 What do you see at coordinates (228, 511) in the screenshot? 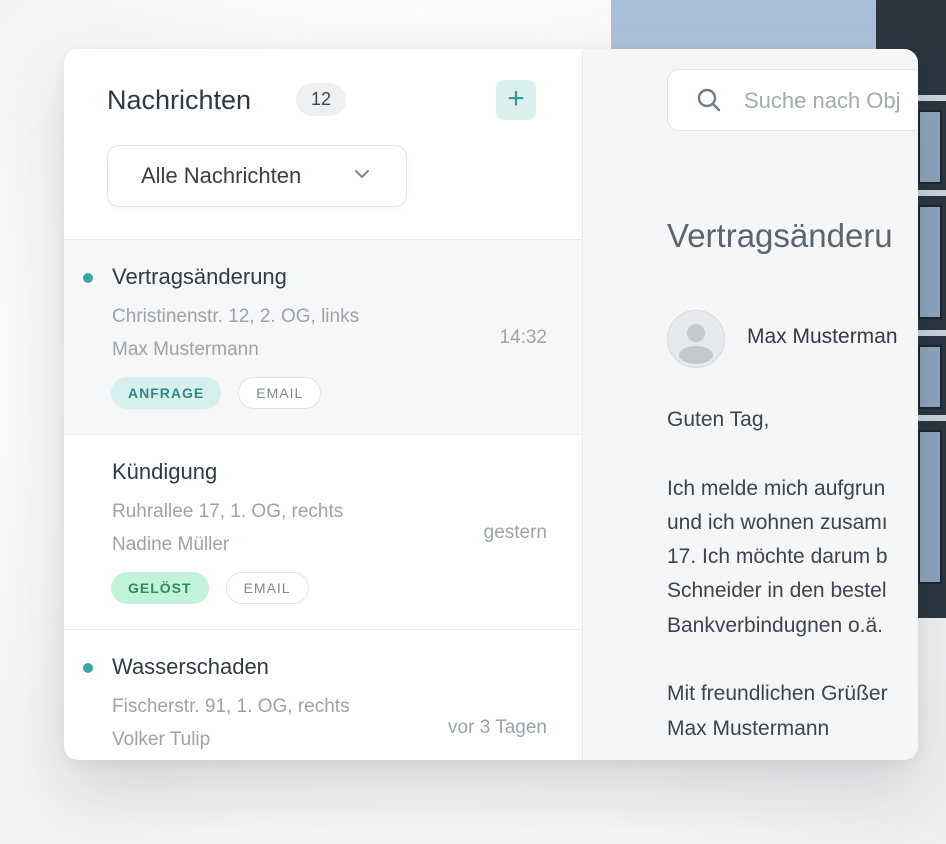
I see `message-address: Ruhrallee 17, 1. OG, rechts` at bounding box center [228, 511].